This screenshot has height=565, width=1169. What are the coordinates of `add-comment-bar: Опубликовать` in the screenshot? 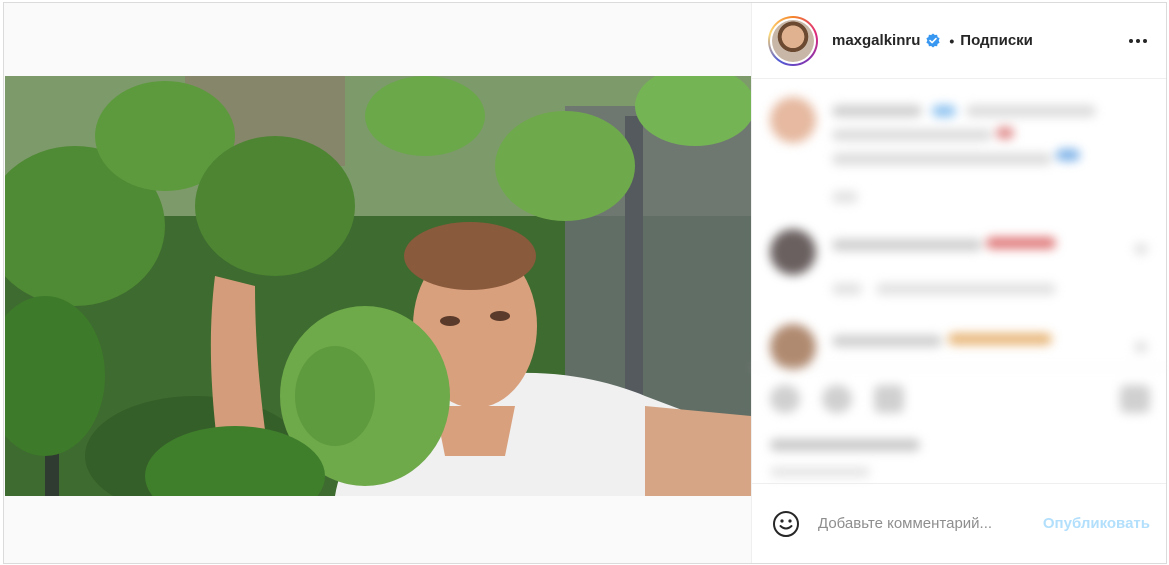 It's located at (959, 523).